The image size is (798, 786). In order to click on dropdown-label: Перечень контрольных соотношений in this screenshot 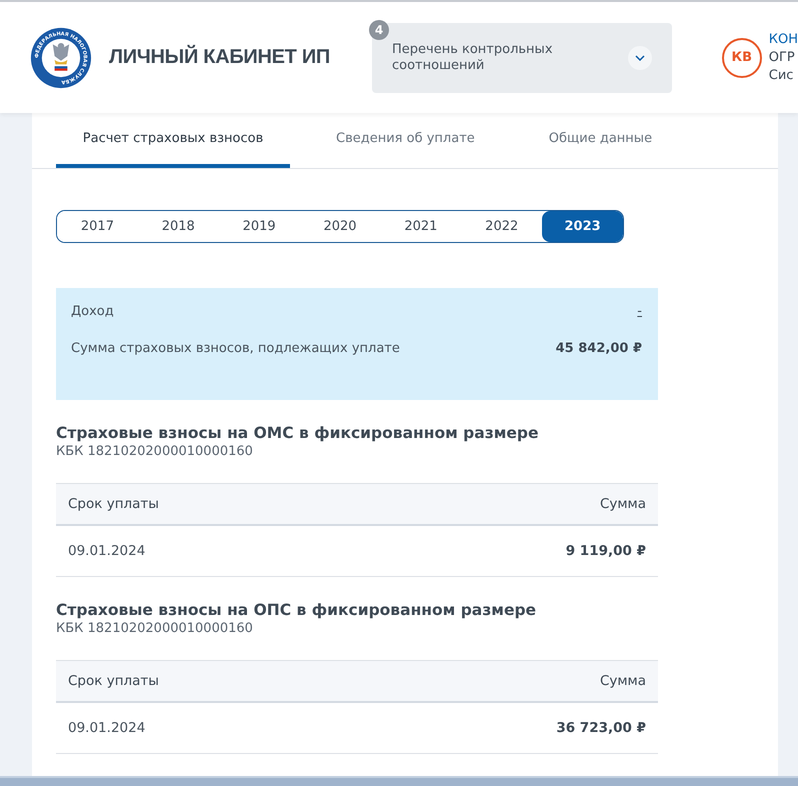, I will do `click(473, 58)`.